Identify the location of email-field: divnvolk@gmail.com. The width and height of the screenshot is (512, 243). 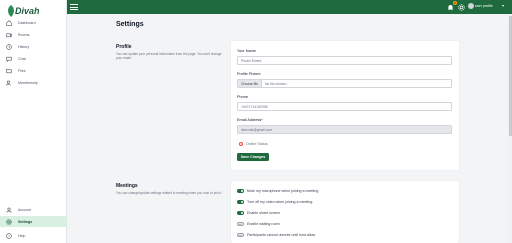
(344, 129).